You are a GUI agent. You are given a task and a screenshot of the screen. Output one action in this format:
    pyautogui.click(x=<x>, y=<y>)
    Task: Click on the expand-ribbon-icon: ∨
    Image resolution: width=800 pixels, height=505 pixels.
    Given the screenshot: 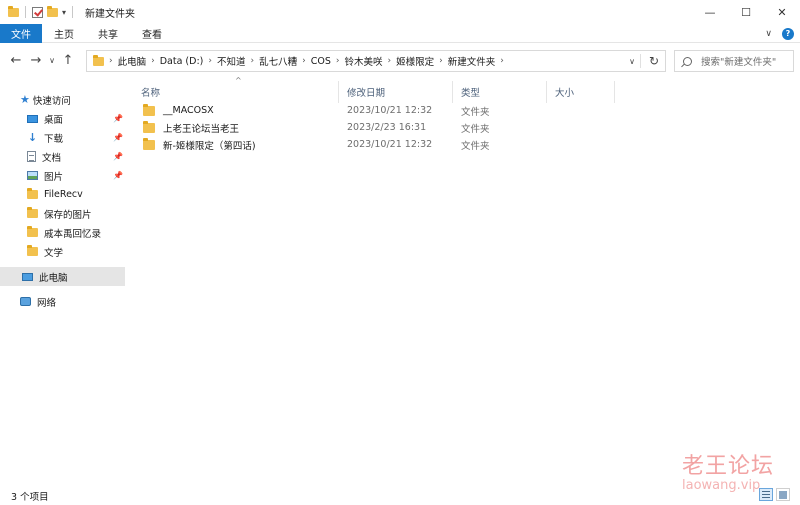 What is the action you would take?
    pyautogui.click(x=768, y=34)
    